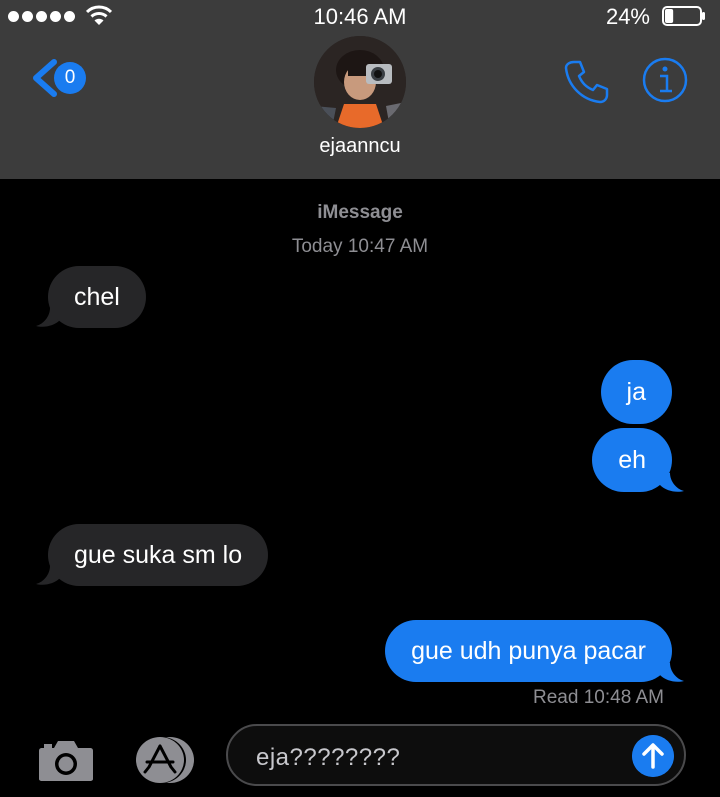 The height and width of the screenshot is (797, 720). I want to click on battery-percent: 24%, so click(627, 16).